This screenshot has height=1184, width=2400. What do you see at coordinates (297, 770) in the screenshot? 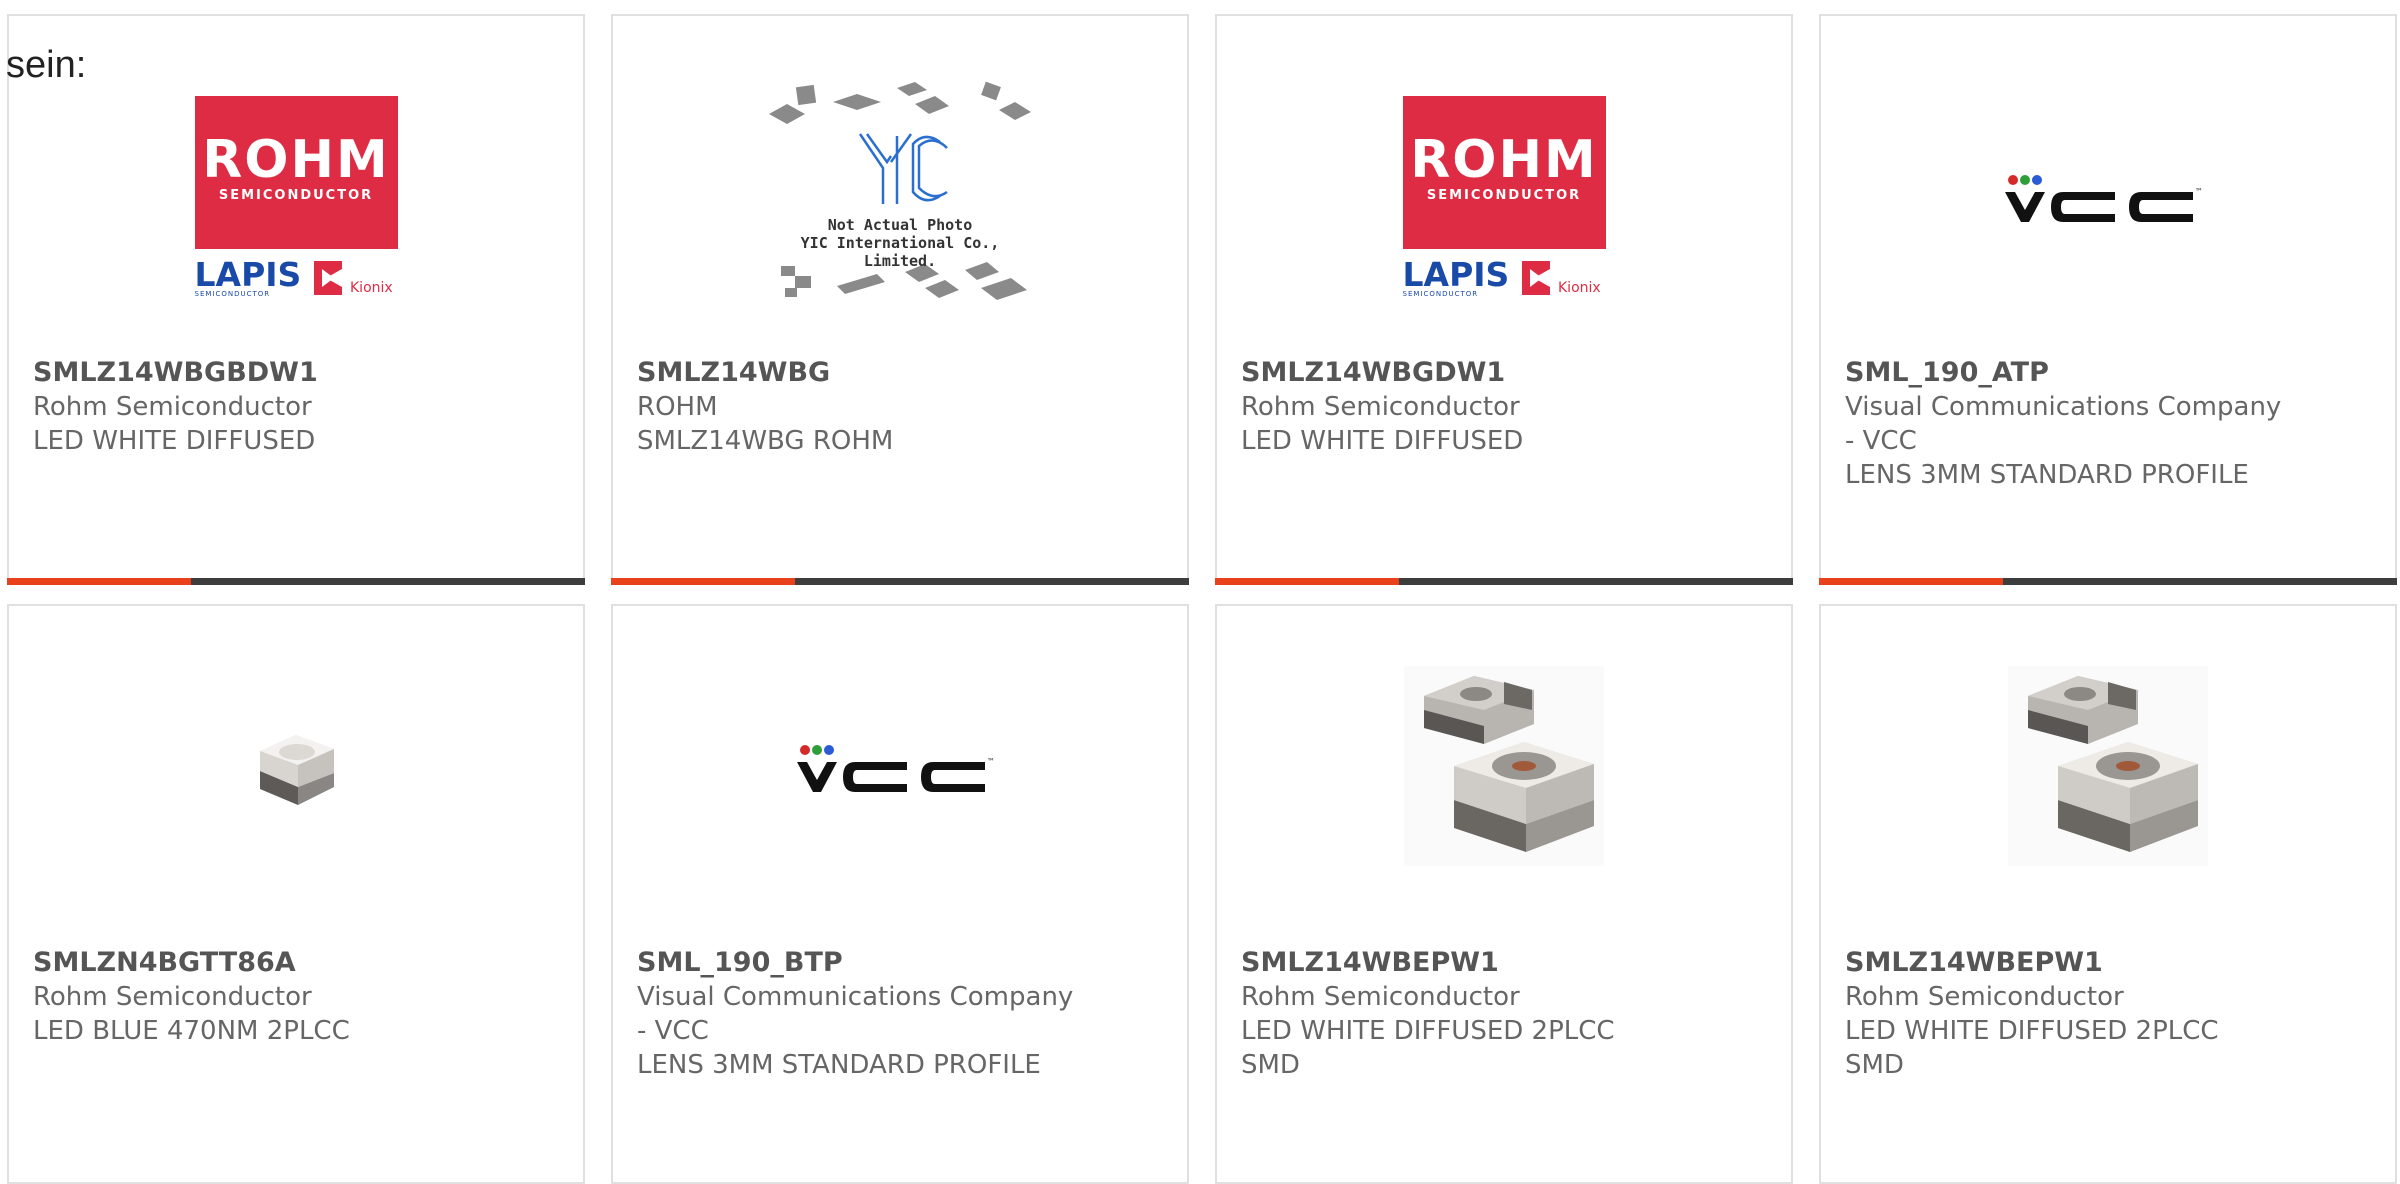
I see `led-component-image` at bounding box center [297, 770].